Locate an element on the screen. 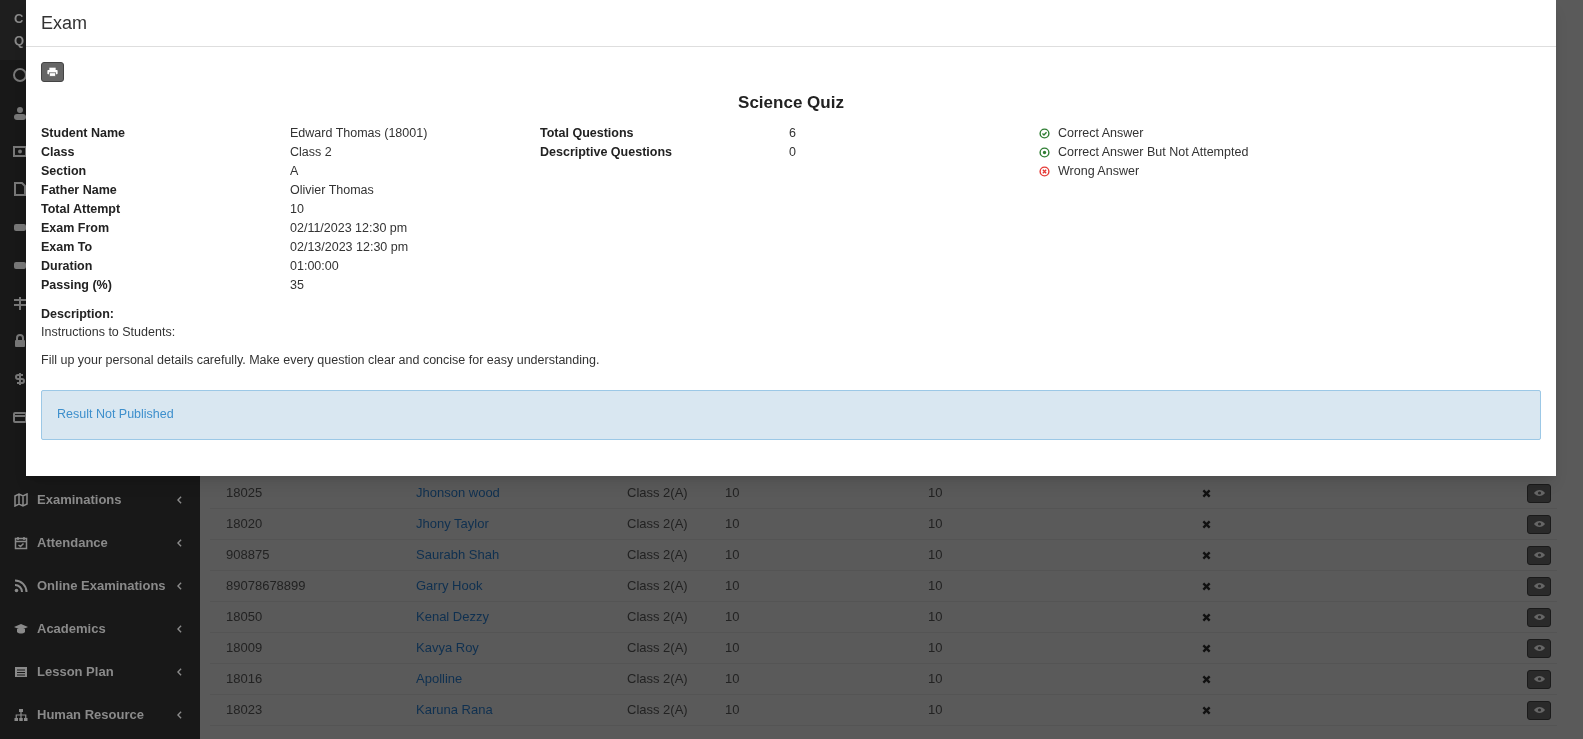  student-link: Karuna Rana is located at coordinates (521, 710).